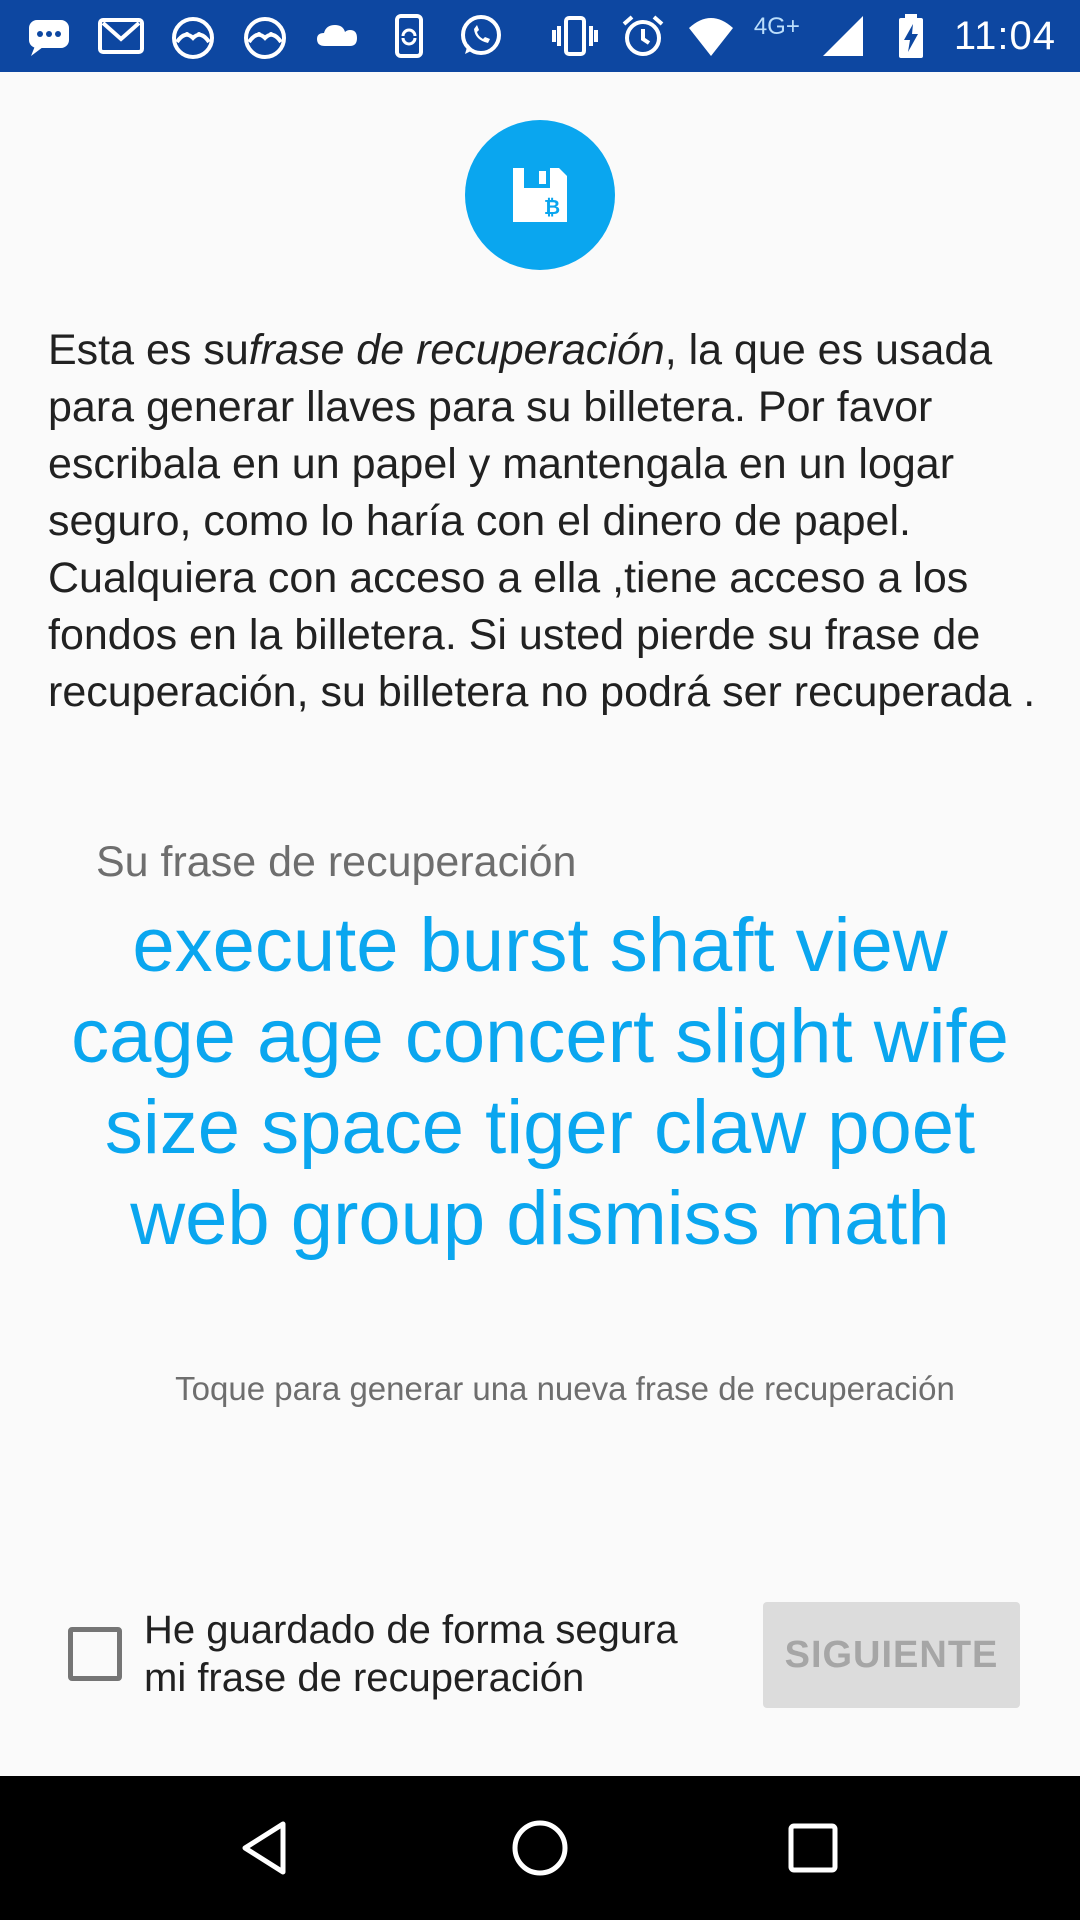 This screenshot has width=1080, height=1920. I want to click on phone-sync-icon, so click(409, 36).